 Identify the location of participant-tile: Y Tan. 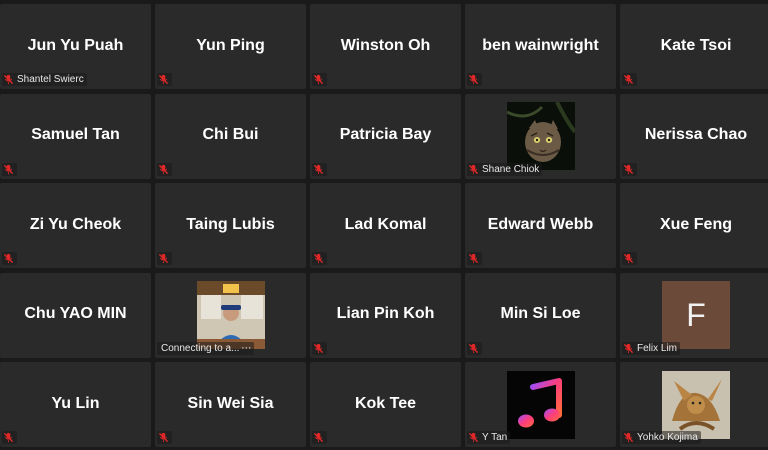
(540, 404).